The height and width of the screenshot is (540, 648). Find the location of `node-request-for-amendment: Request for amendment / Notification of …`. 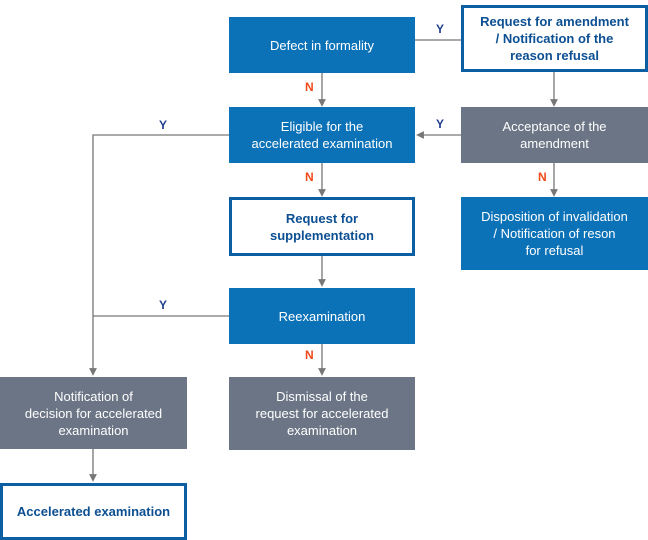

node-request-for-amendment: Request for amendment / Notification of … is located at coordinates (554, 38).